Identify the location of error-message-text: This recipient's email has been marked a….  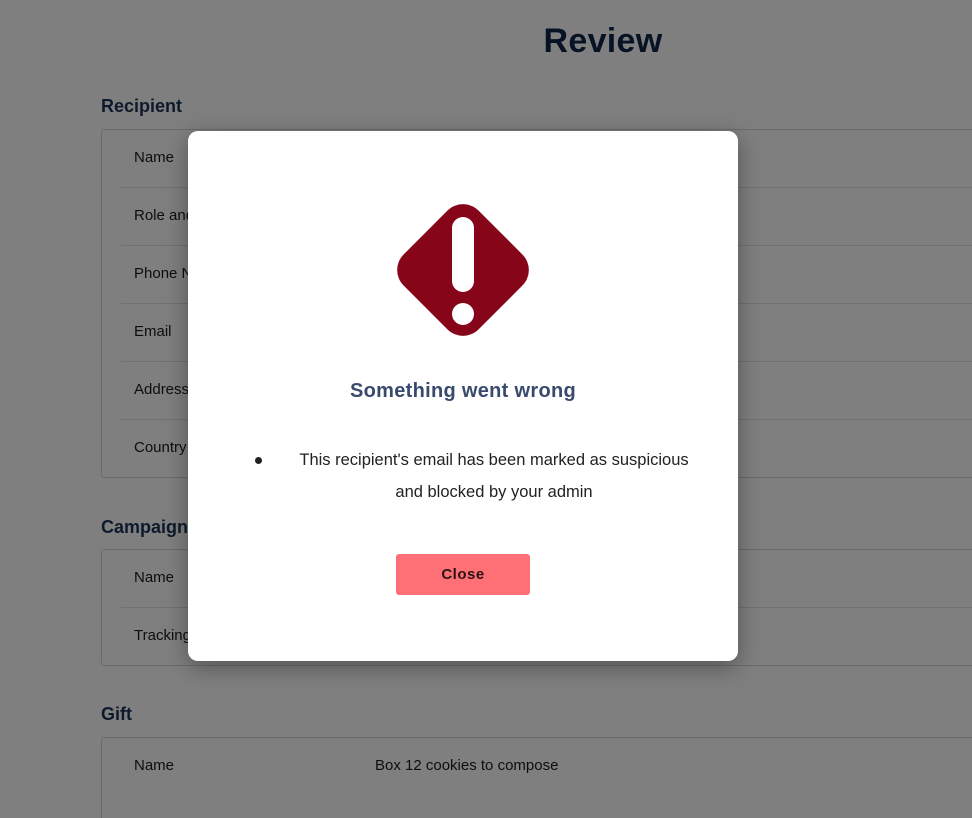
(494, 476).